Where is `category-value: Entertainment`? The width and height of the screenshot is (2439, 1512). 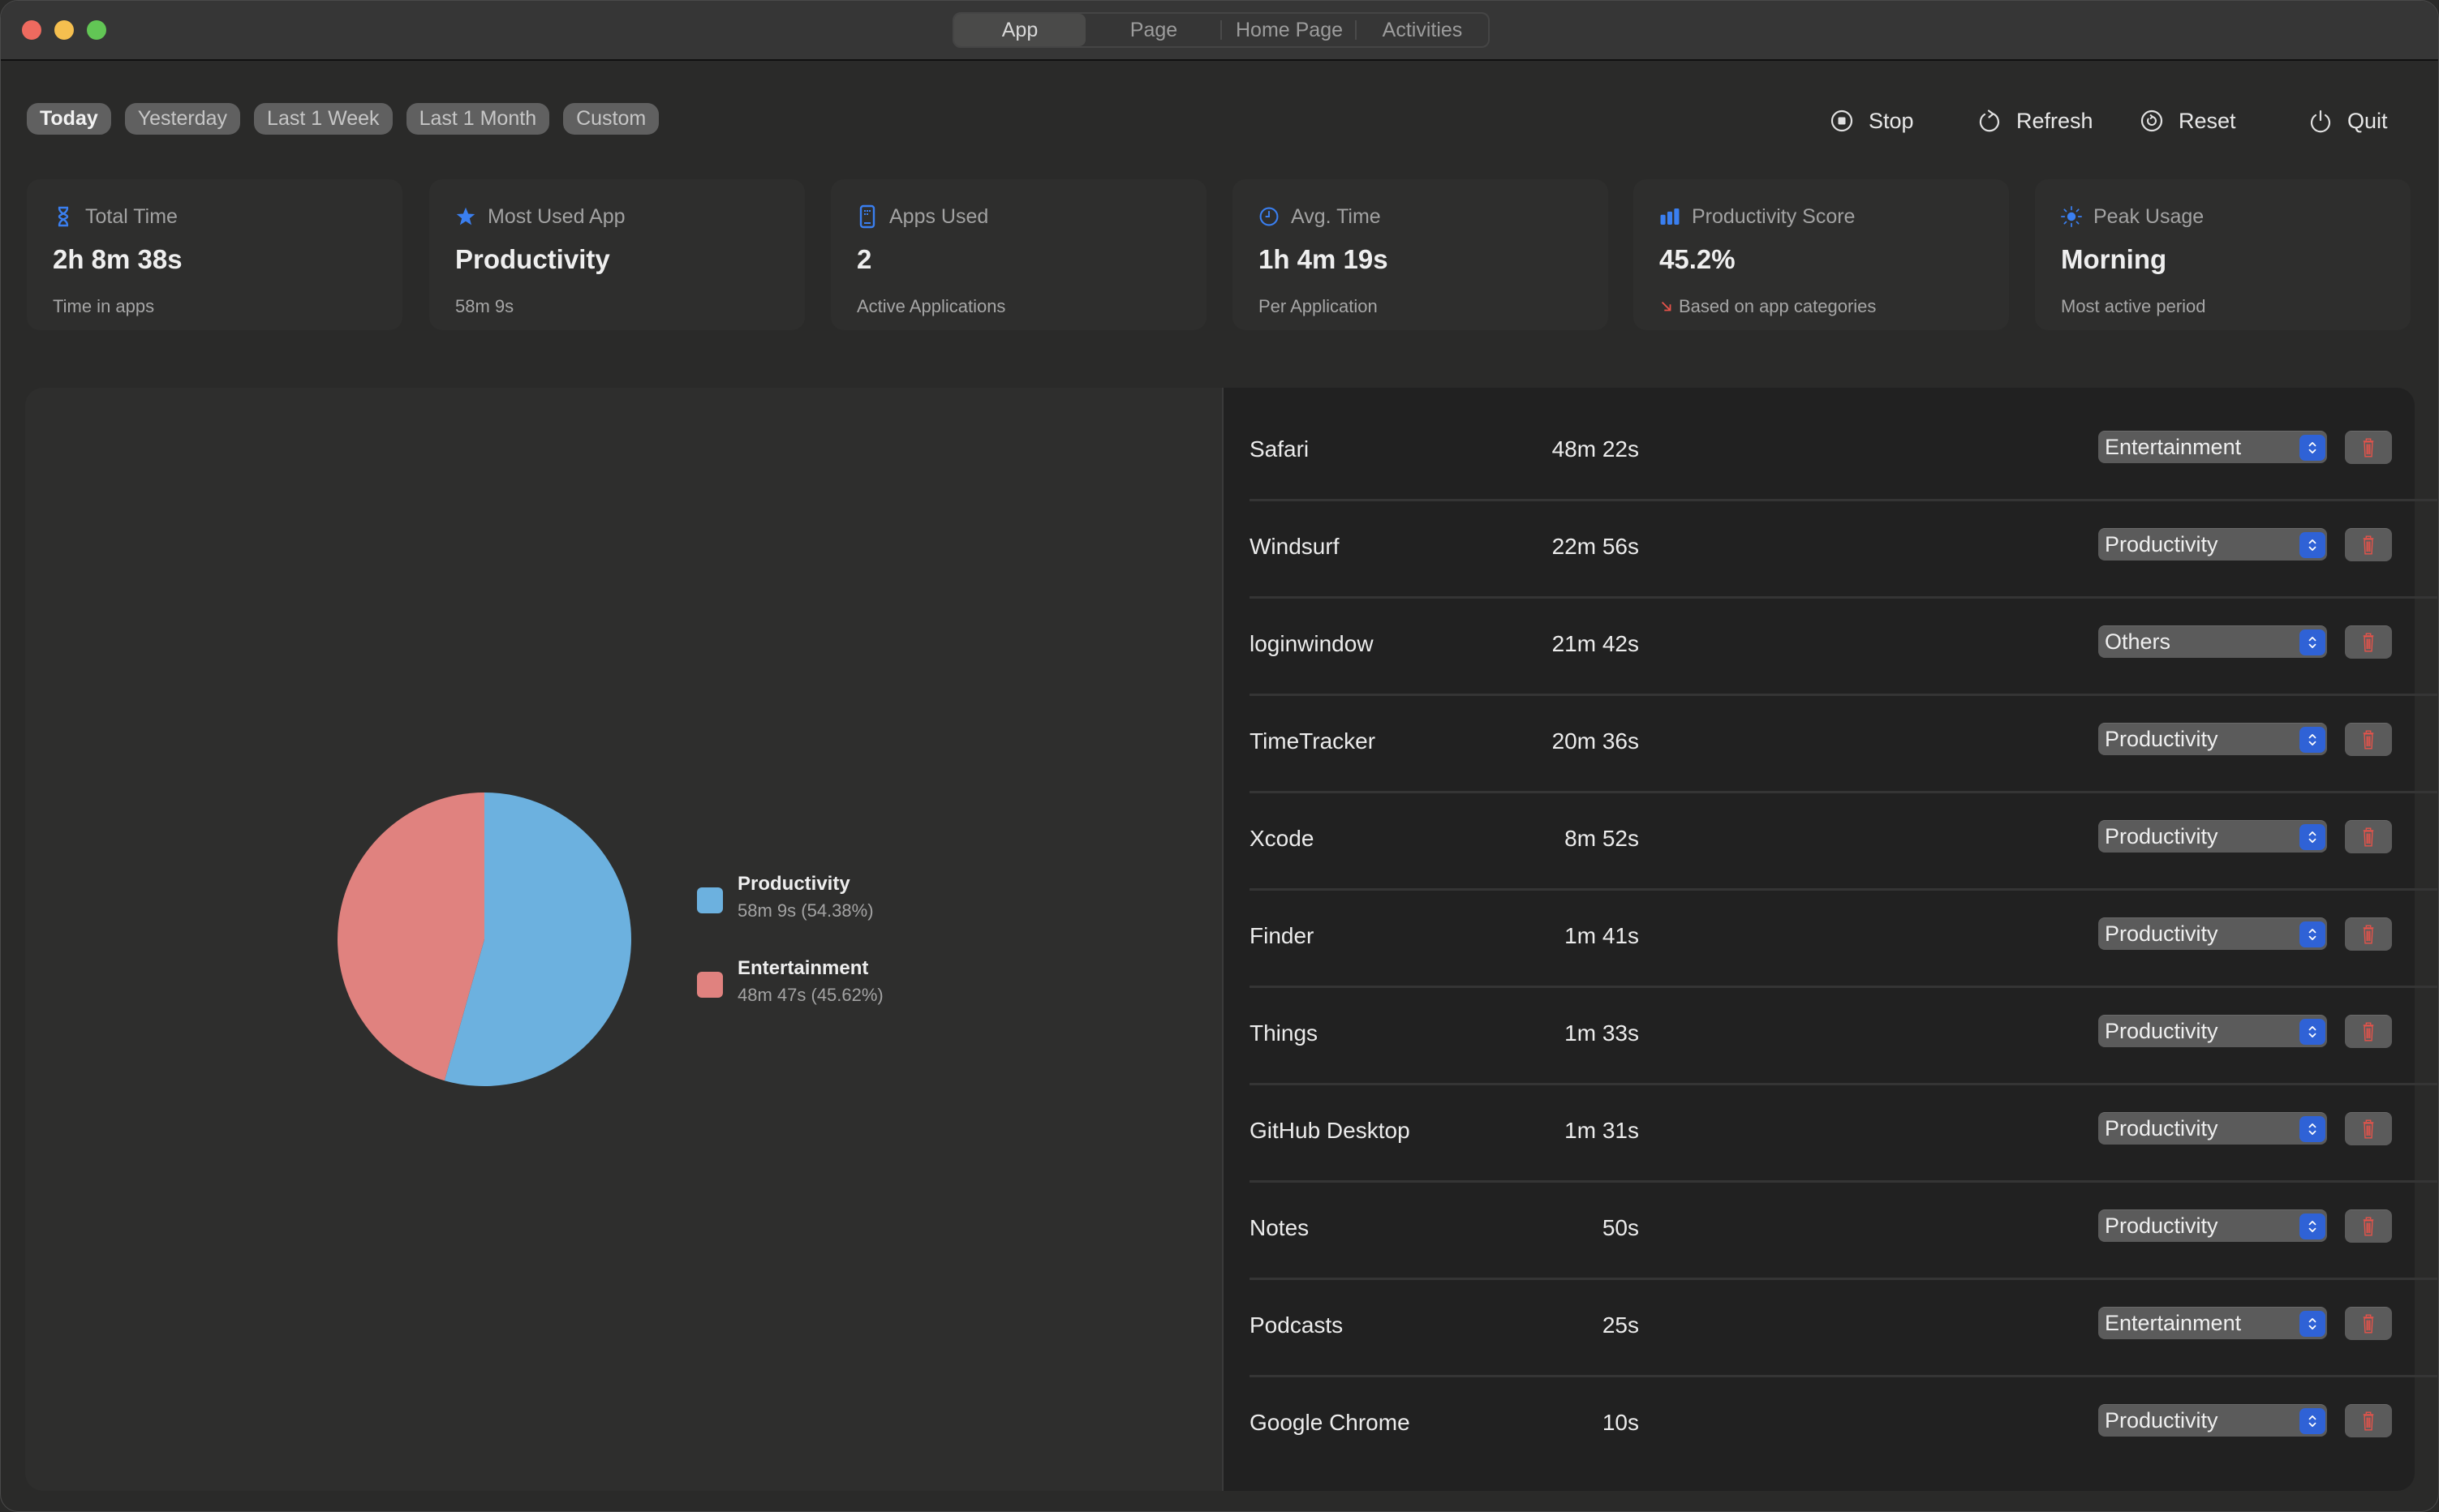 category-value: Entertainment is located at coordinates (2173, 1323).